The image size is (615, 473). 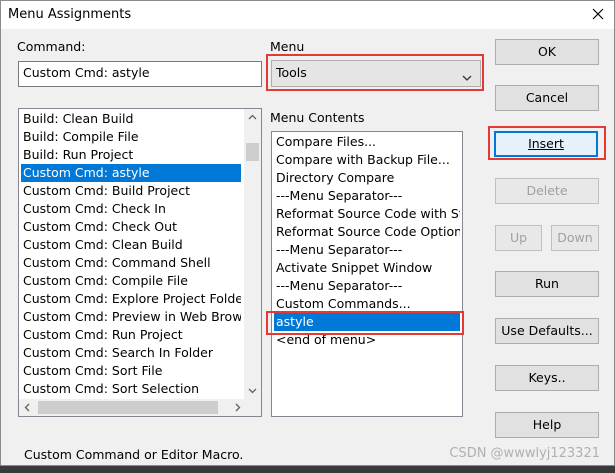 I want to click on status-text: Custom Command or Editor Macro., so click(x=134, y=454).